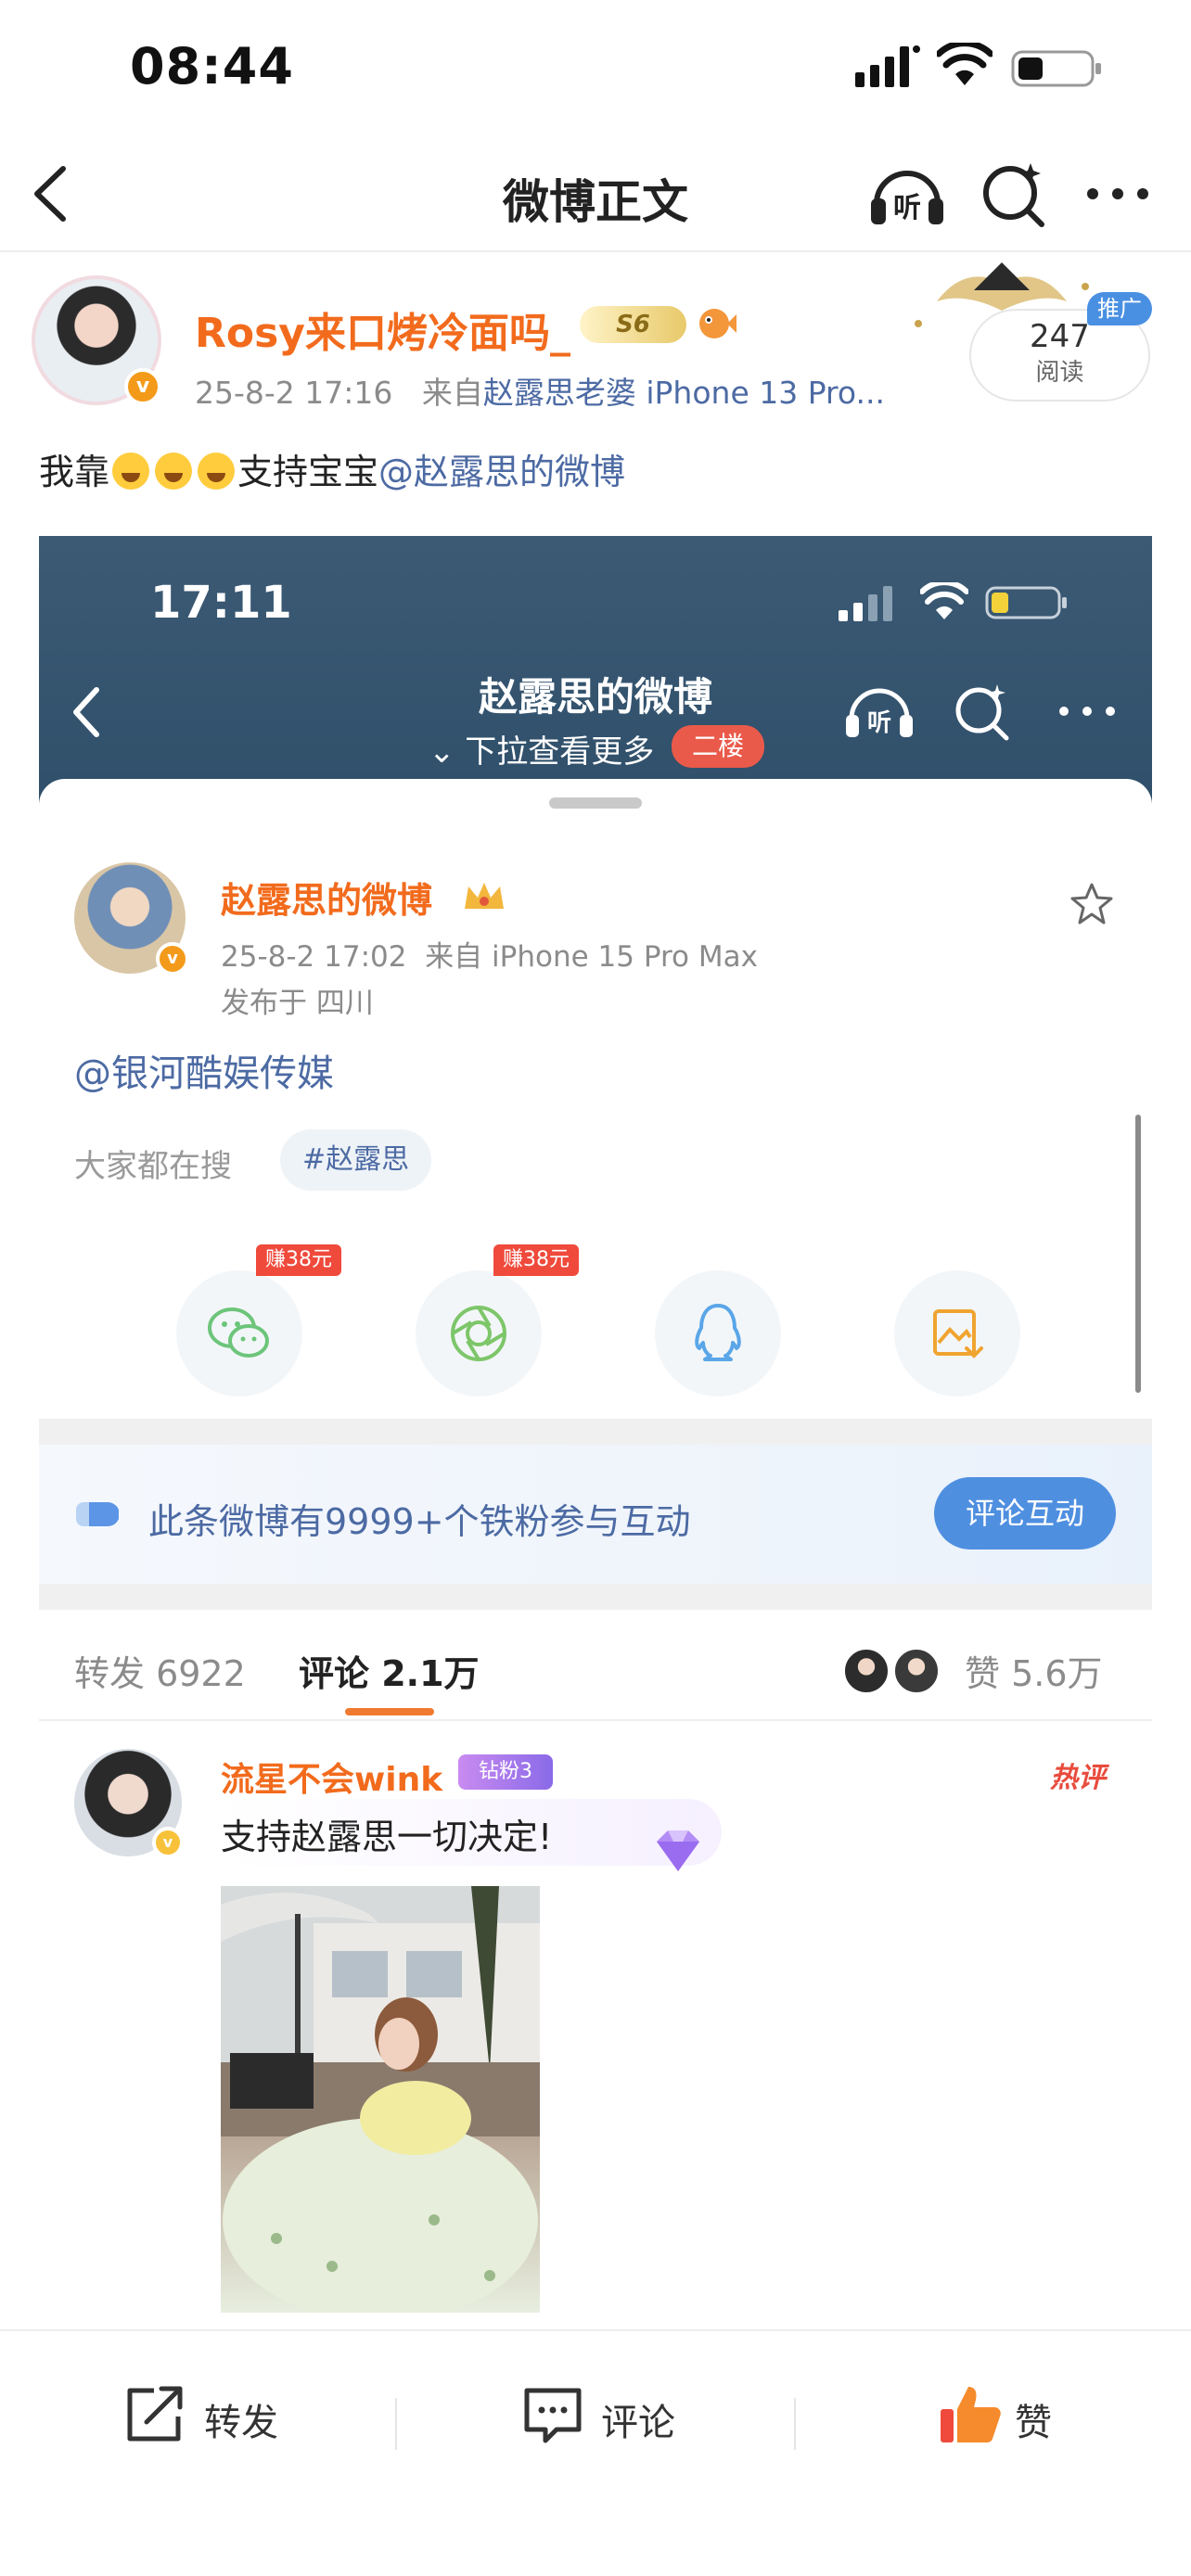 This screenshot has width=1191, height=2576. Describe the element at coordinates (452, 393) in the screenshot. I see `source-prefix: 来自` at that location.